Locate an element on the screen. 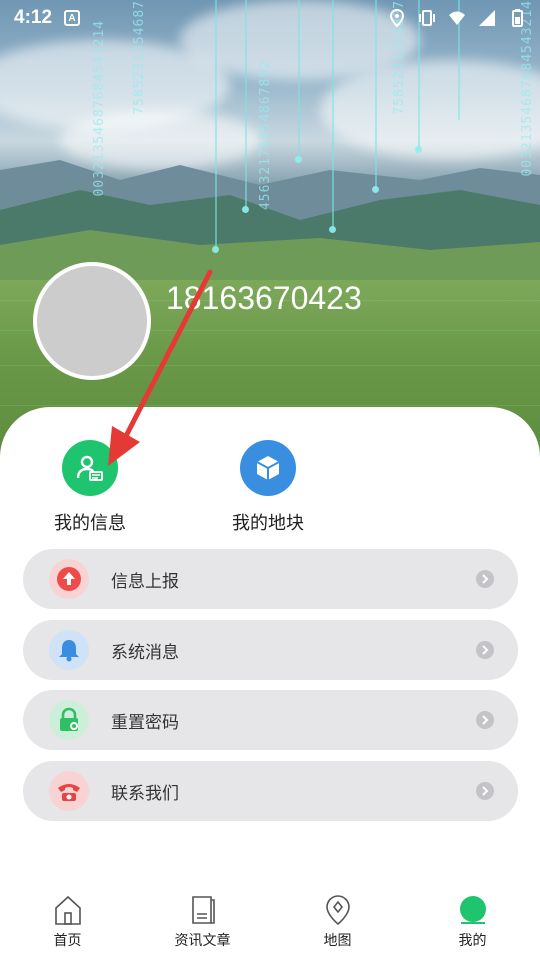 The height and width of the screenshot is (960, 540). phone-number: 18163670423 is located at coordinates (264, 298).